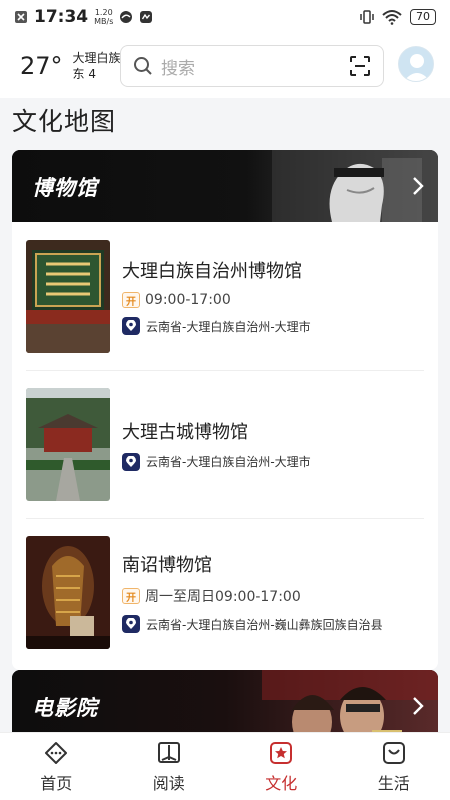  What do you see at coordinates (143, 66) in the screenshot?
I see `search-icon` at bounding box center [143, 66].